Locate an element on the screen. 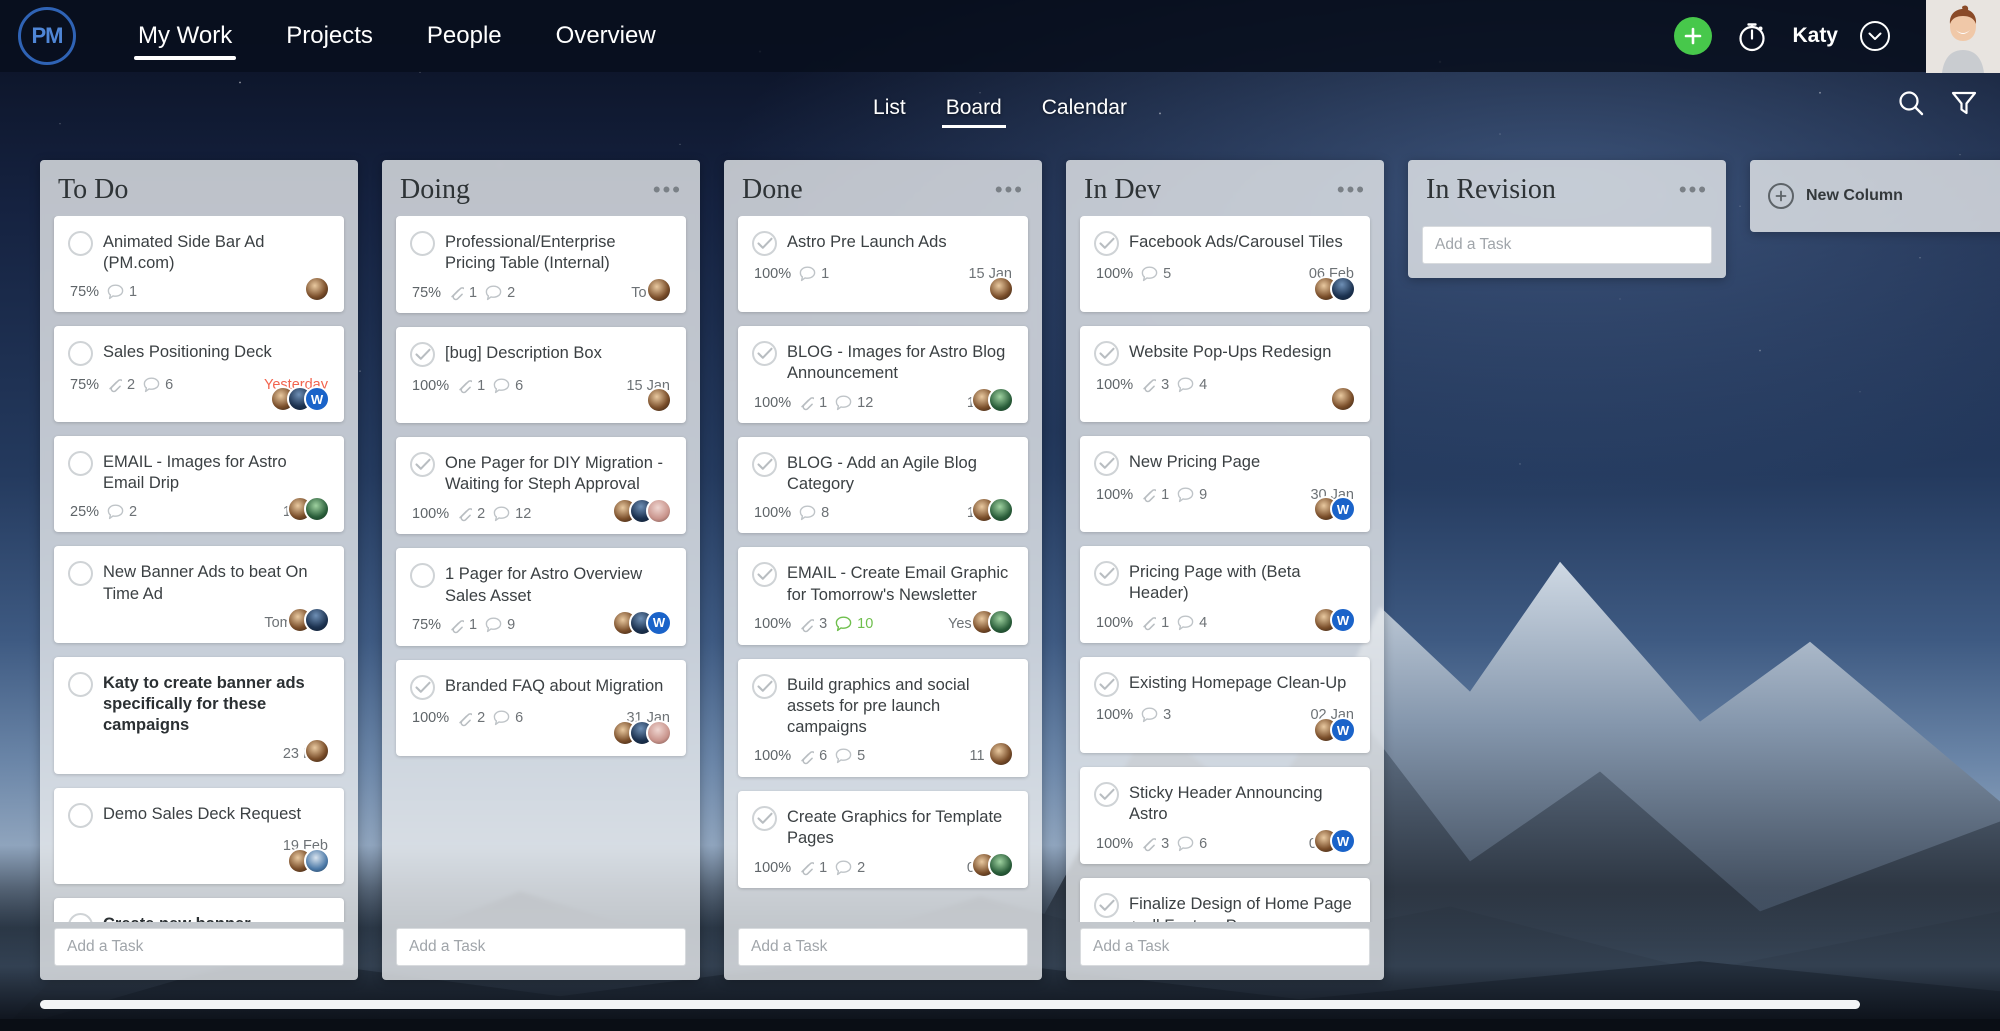 The width and height of the screenshot is (2000, 1031). scrollbar-thumb is located at coordinates (950, 1004).